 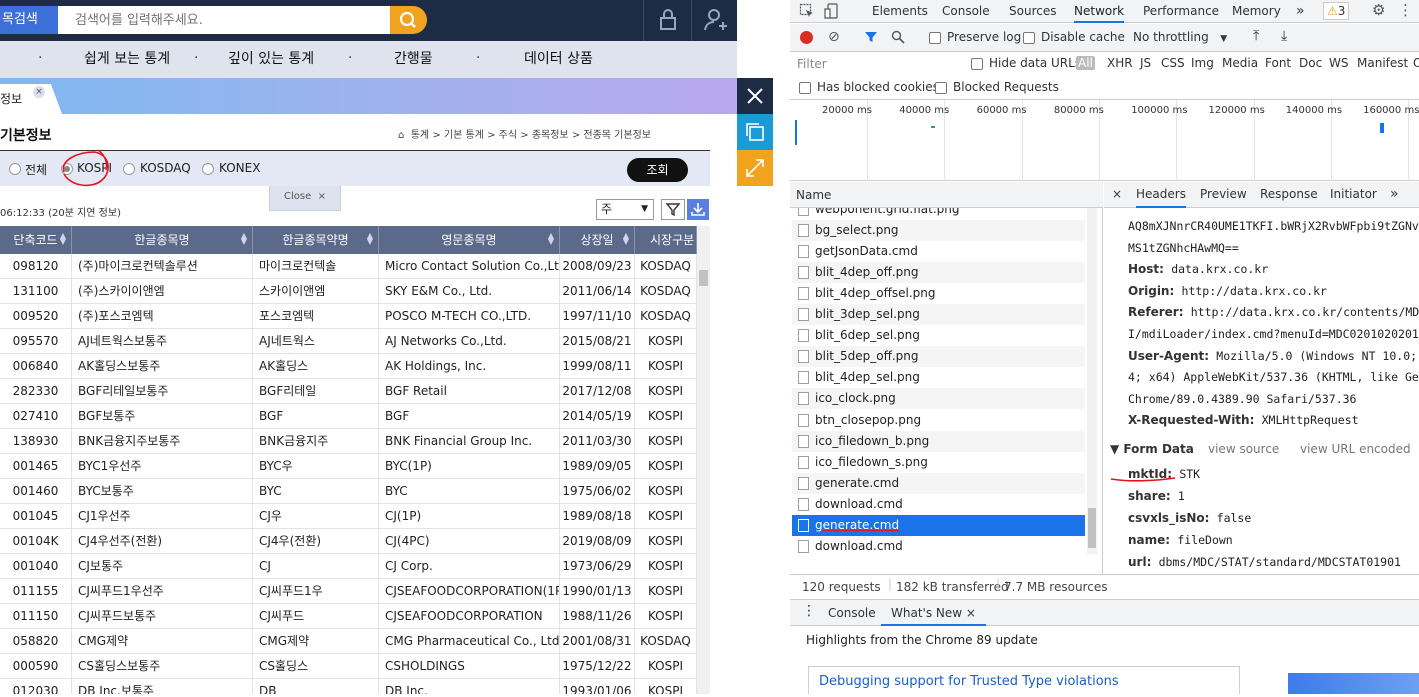 What do you see at coordinates (469, 240) in the screenshot?
I see `col-header-eng-name: 영문종목명 ▲ ▼` at bounding box center [469, 240].